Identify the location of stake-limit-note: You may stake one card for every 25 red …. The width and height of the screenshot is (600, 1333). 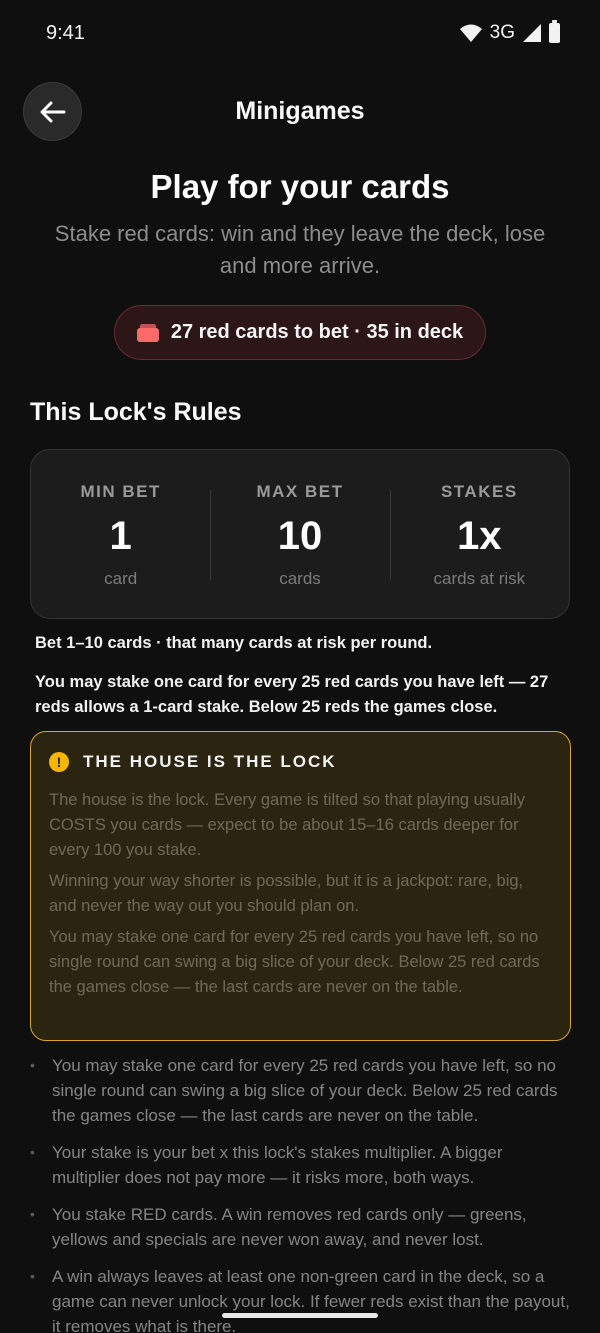
(292, 694).